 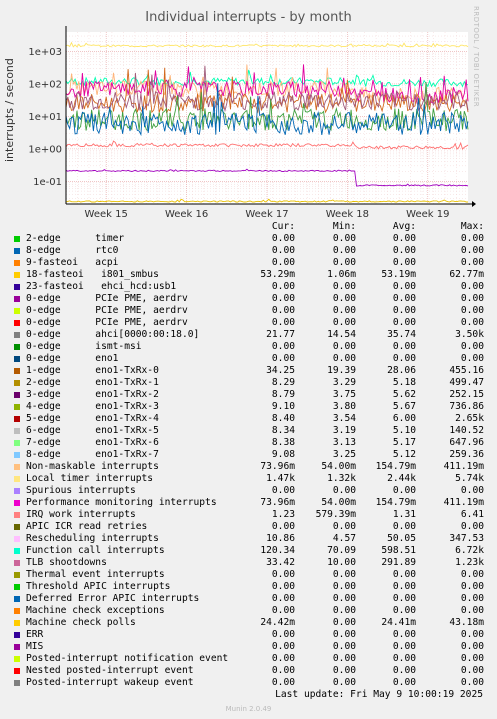 I want to click on legend-header-max: Max:, so click(x=472, y=226).